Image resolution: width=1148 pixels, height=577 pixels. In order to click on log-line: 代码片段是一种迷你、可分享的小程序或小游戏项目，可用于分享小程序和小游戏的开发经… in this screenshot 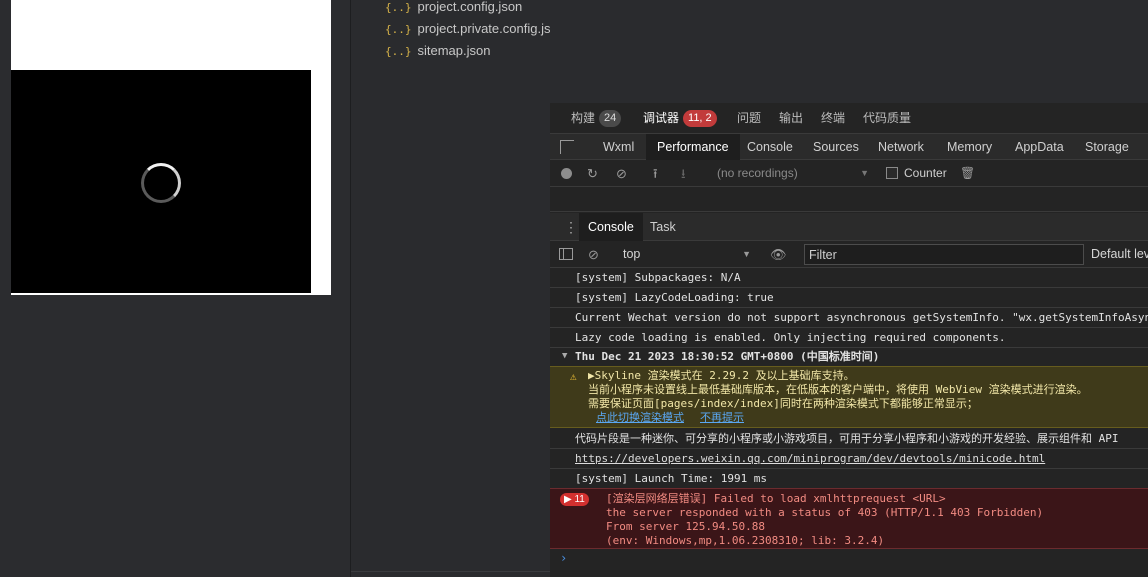, I will do `click(849, 439)`.